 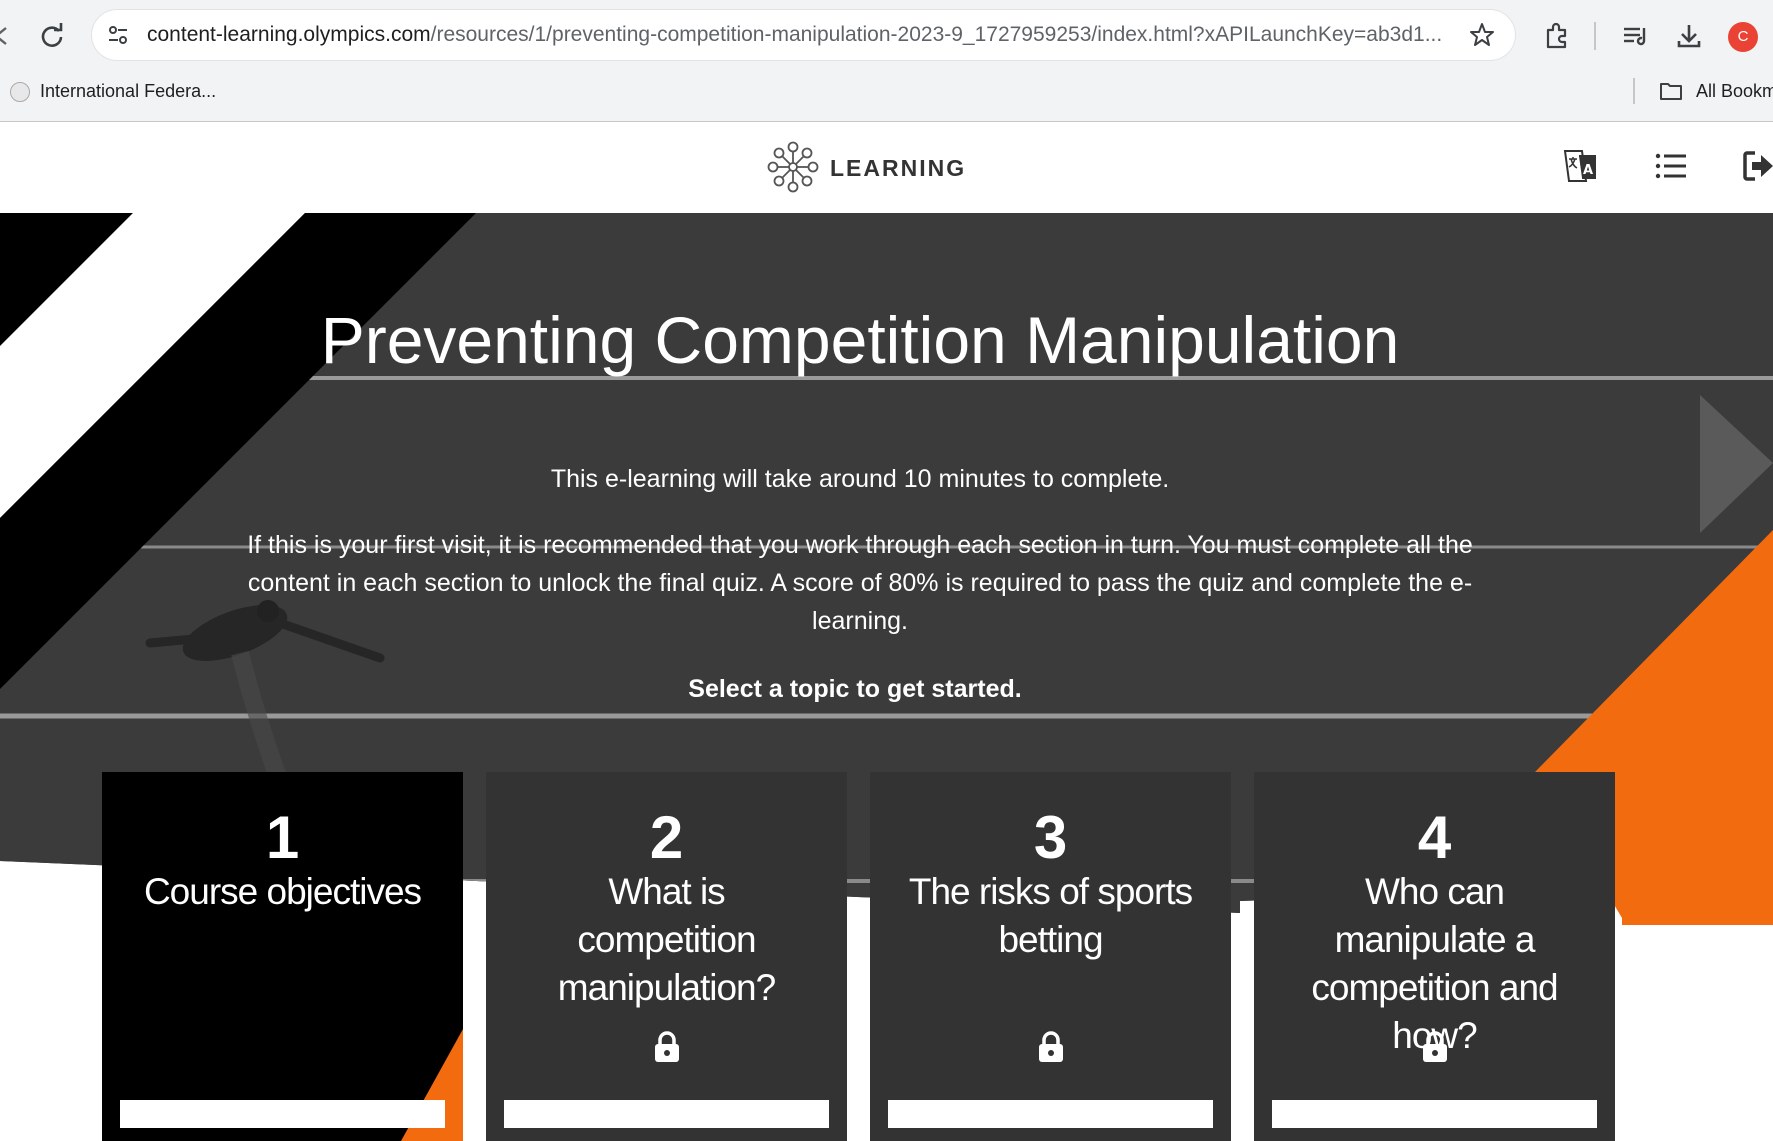 What do you see at coordinates (1743, 37) in the screenshot?
I see `profile-avatar: C` at bounding box center [1743, 37].